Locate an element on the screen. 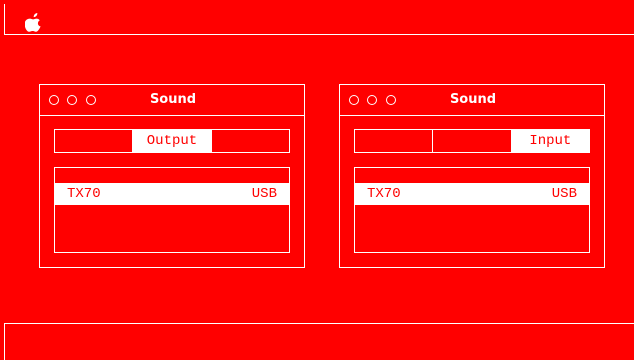 The width and height of the screenshot is (634, 360). tab-input: Input is located at coordinates (550, 141).